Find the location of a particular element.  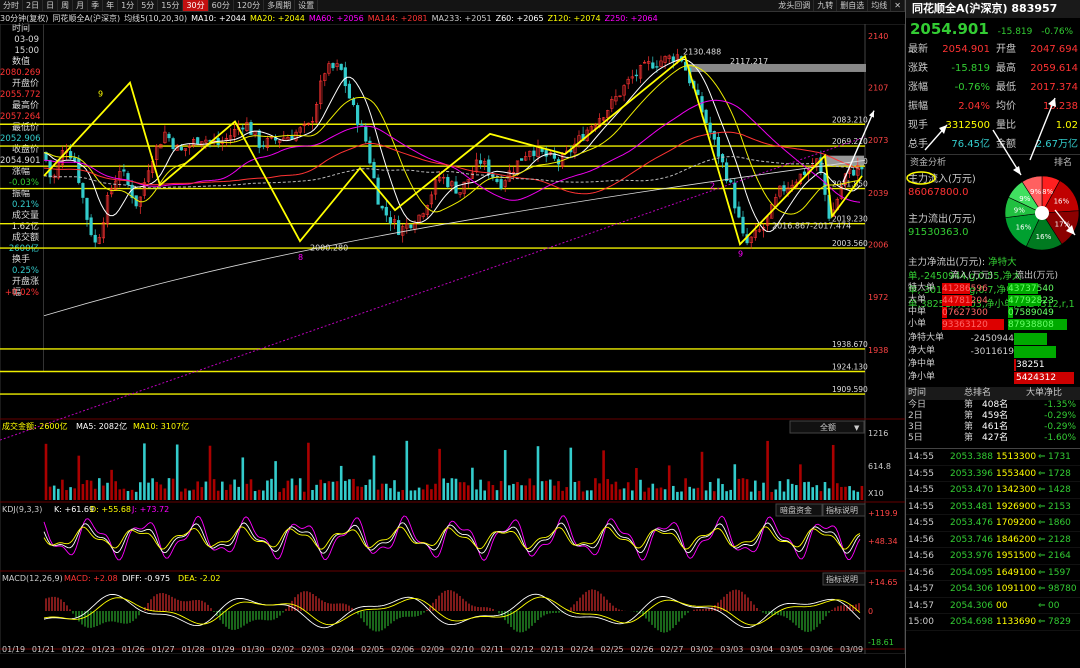

dark-fund-label: 暗盘资金 is located at coordinates (796, 510).